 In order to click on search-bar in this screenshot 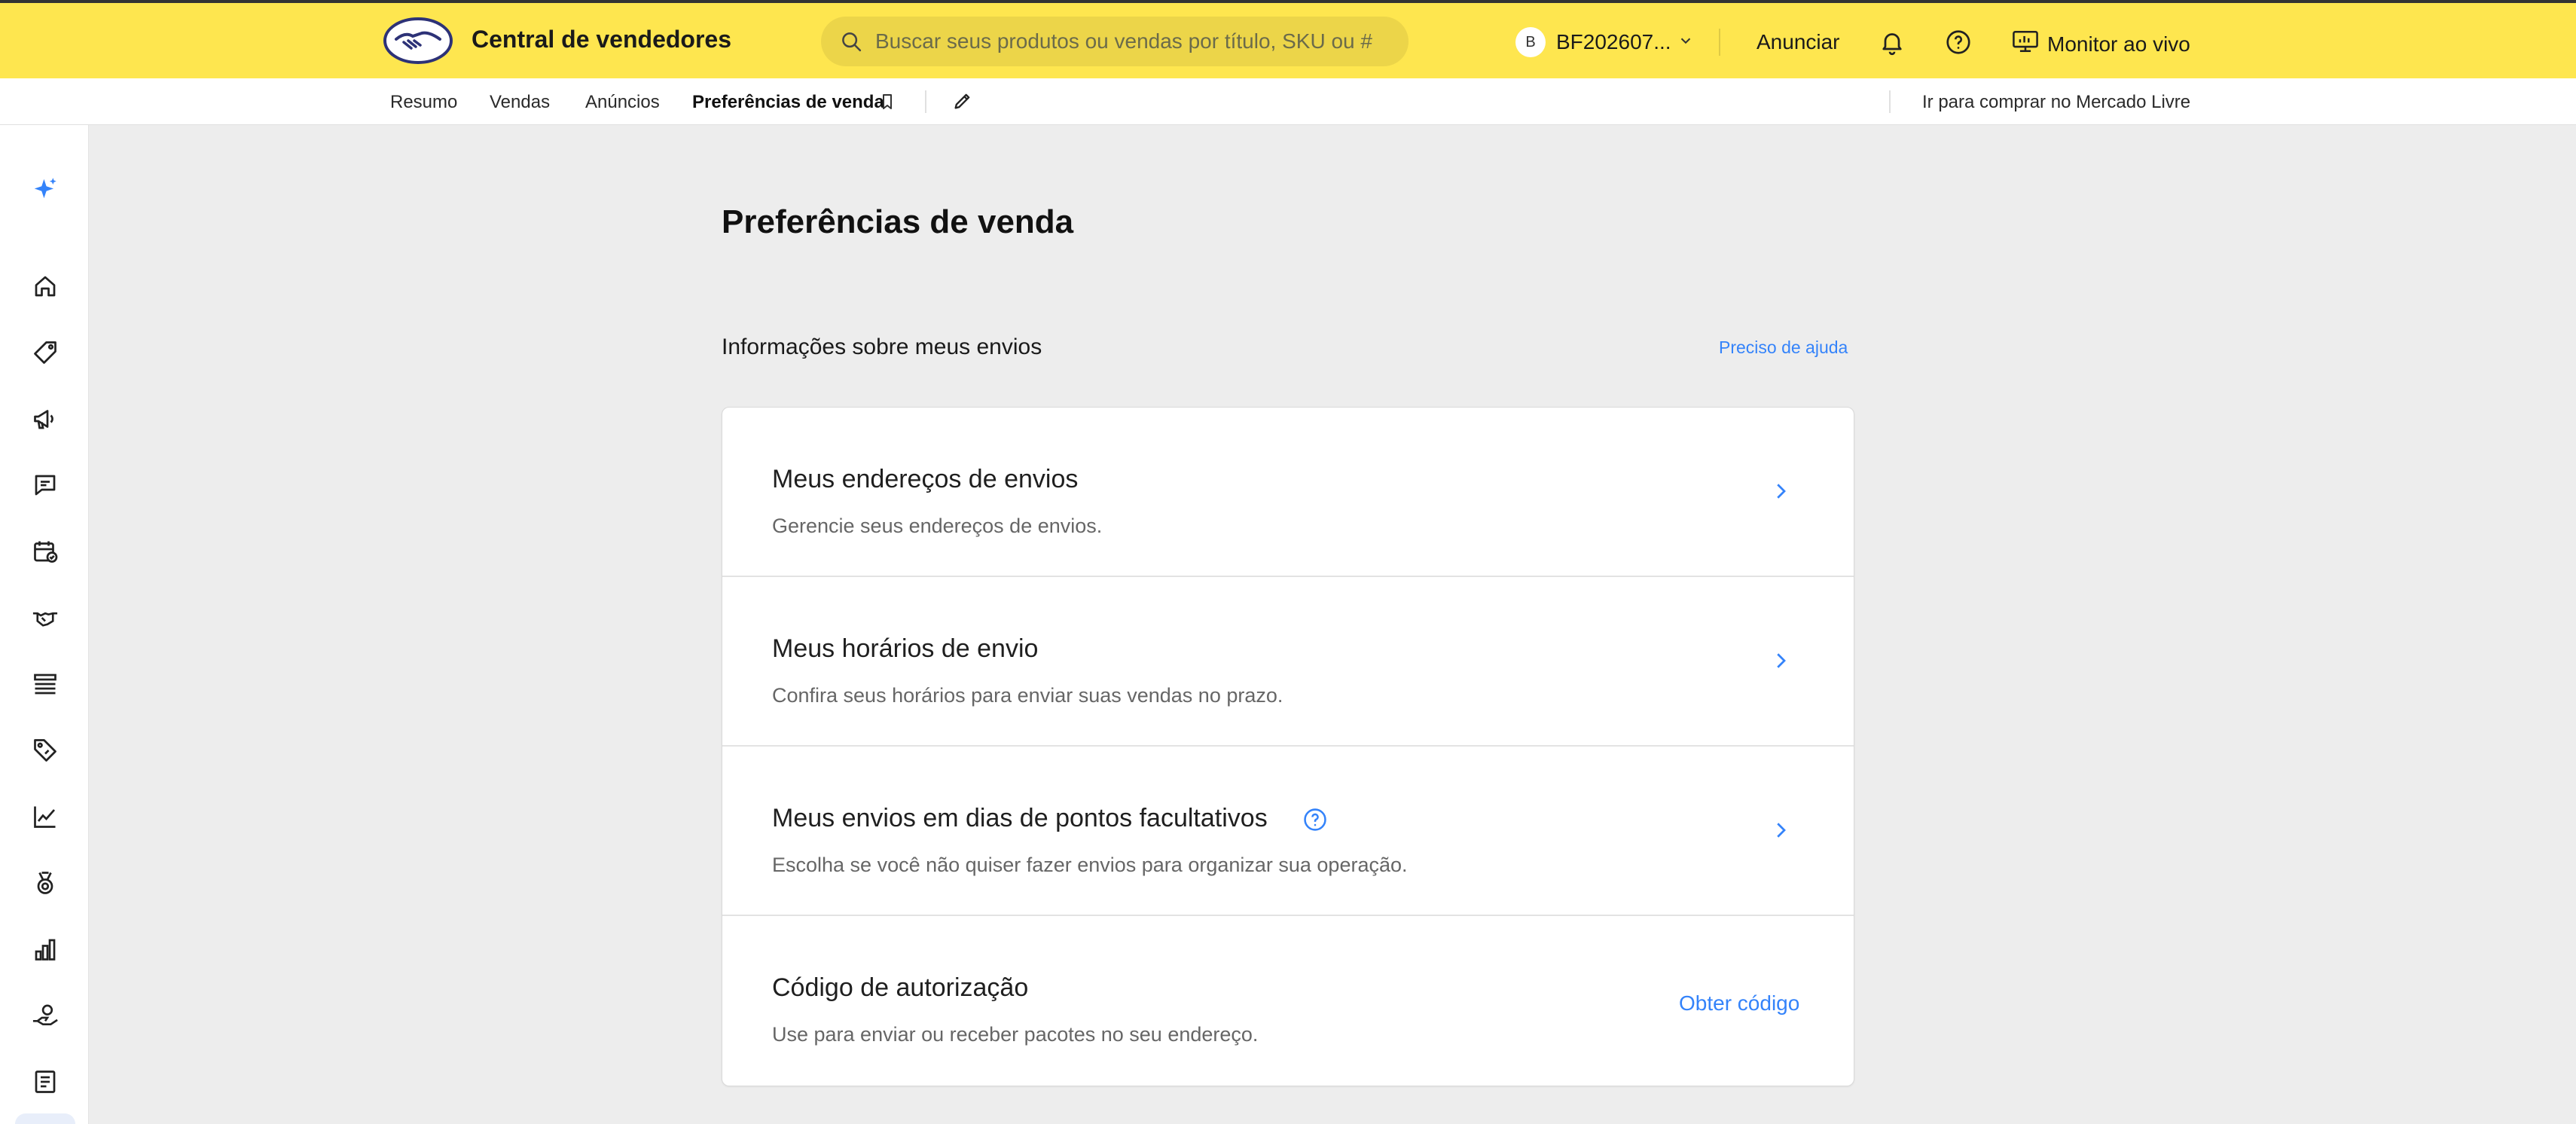, I will do `click(1115, 41)`.